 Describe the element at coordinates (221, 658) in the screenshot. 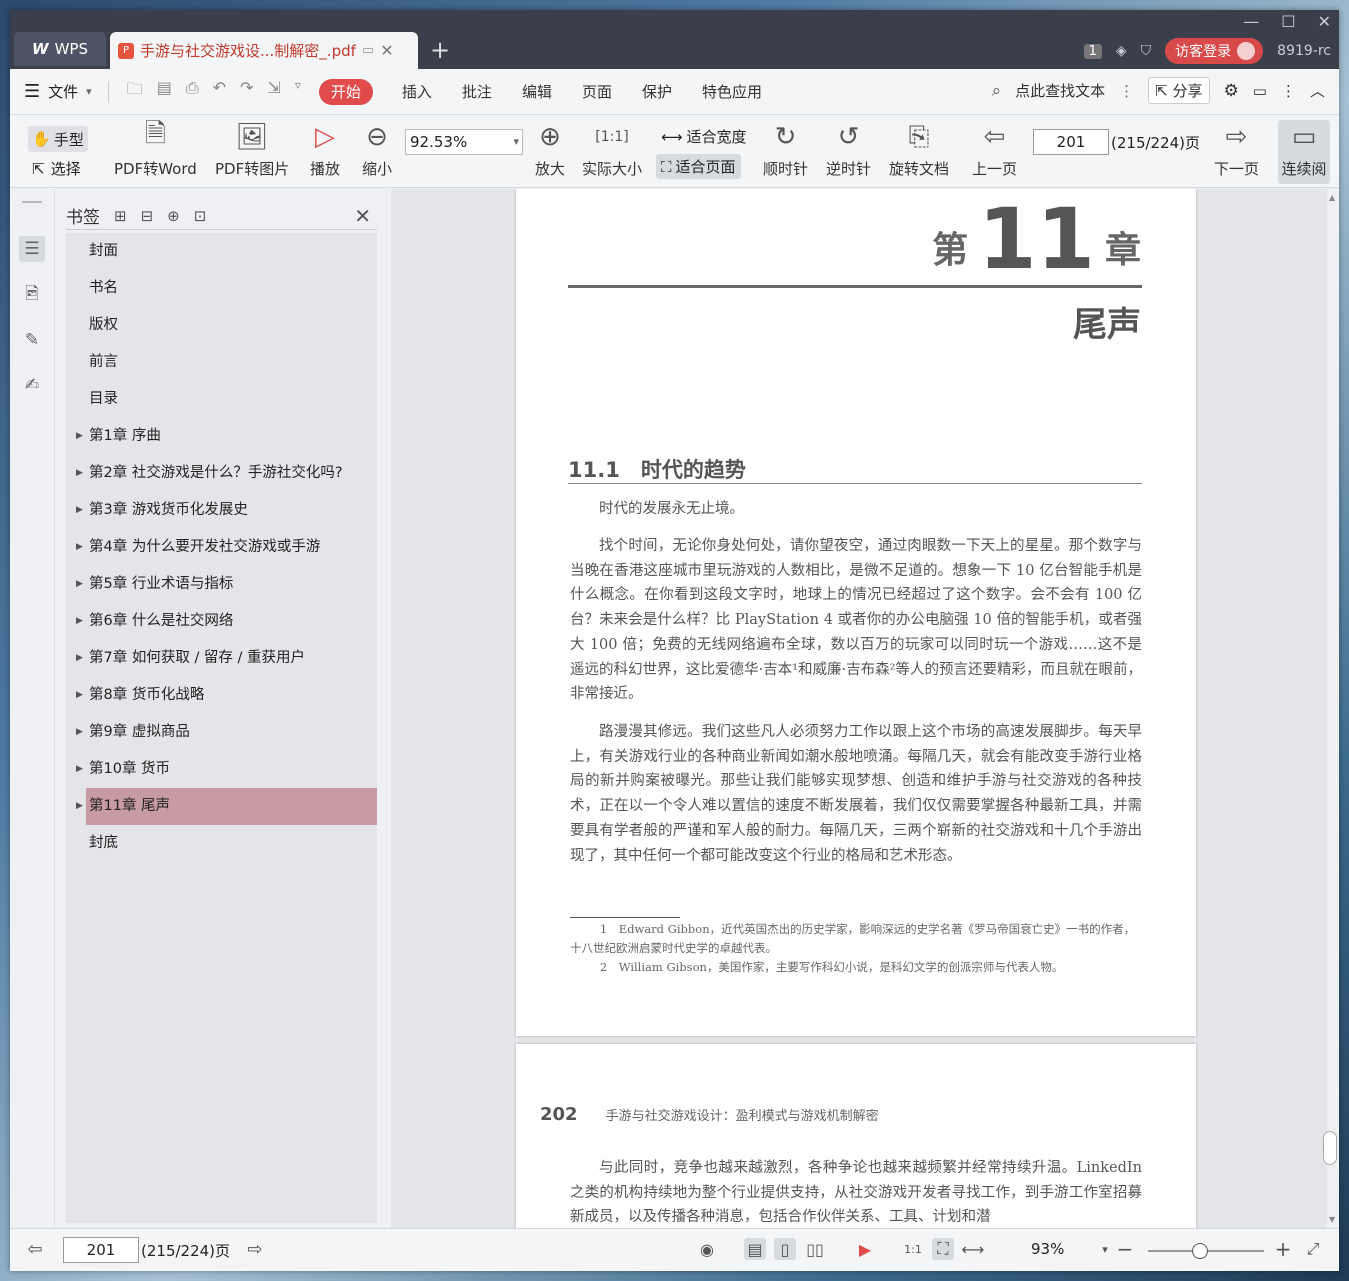

I see `bookmark-item: ▶ 第7章 如何获取 / 留存 / 重获用户` at that location.